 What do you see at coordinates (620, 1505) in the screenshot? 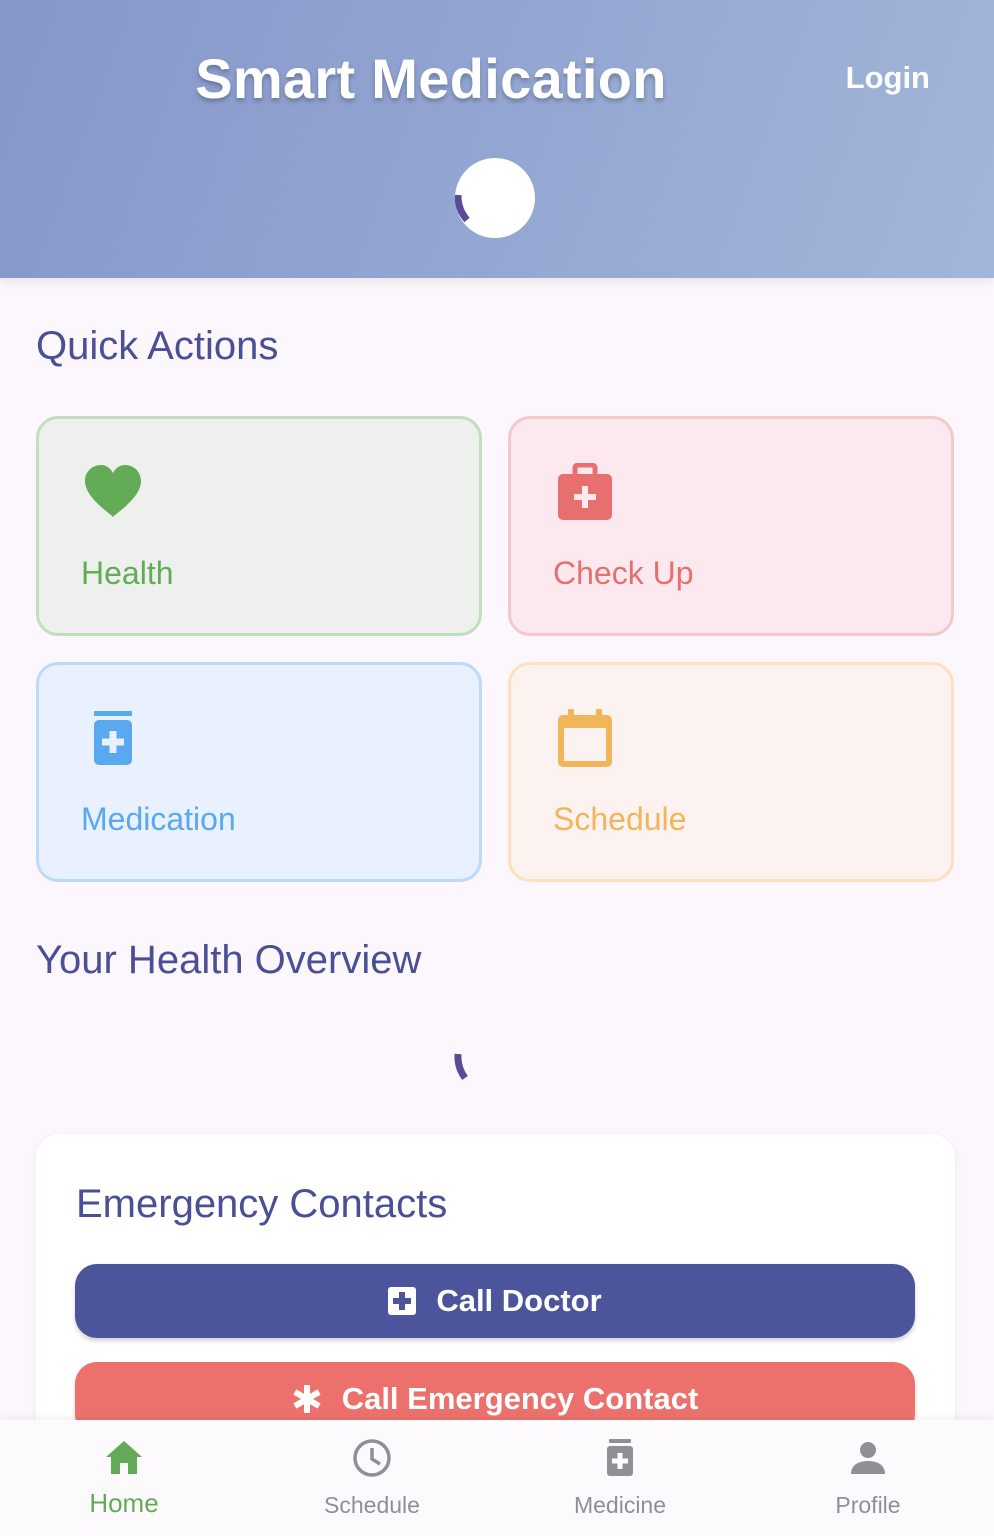
I see `nav-label-medicine: Medicine` at bounding box center [620, 1505].